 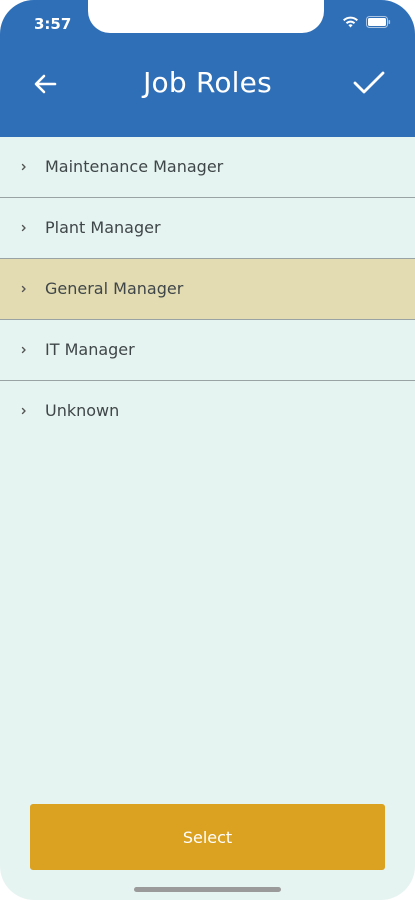 What do you see at coordinates (114, 288) in the screenshot?
I see `role-label: General Manager` at bounding box center [114, 288].